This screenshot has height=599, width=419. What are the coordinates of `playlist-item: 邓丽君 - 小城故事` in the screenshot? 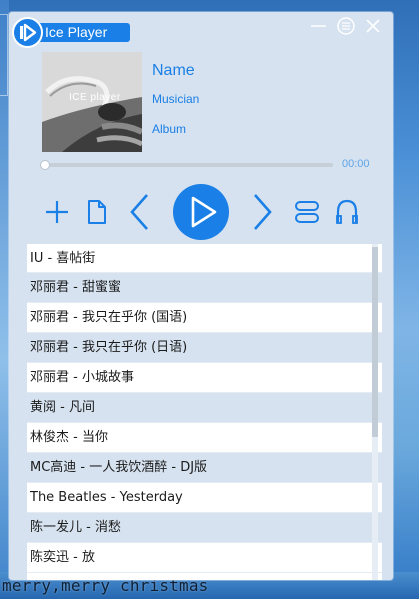 It's located at (204, 378).